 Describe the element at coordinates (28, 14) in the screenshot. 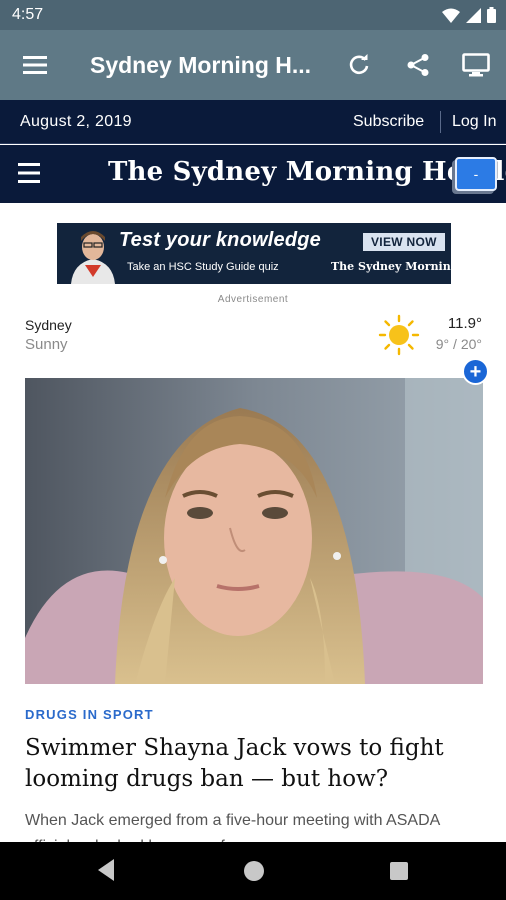

I see `status-time: 4:57` at that location.